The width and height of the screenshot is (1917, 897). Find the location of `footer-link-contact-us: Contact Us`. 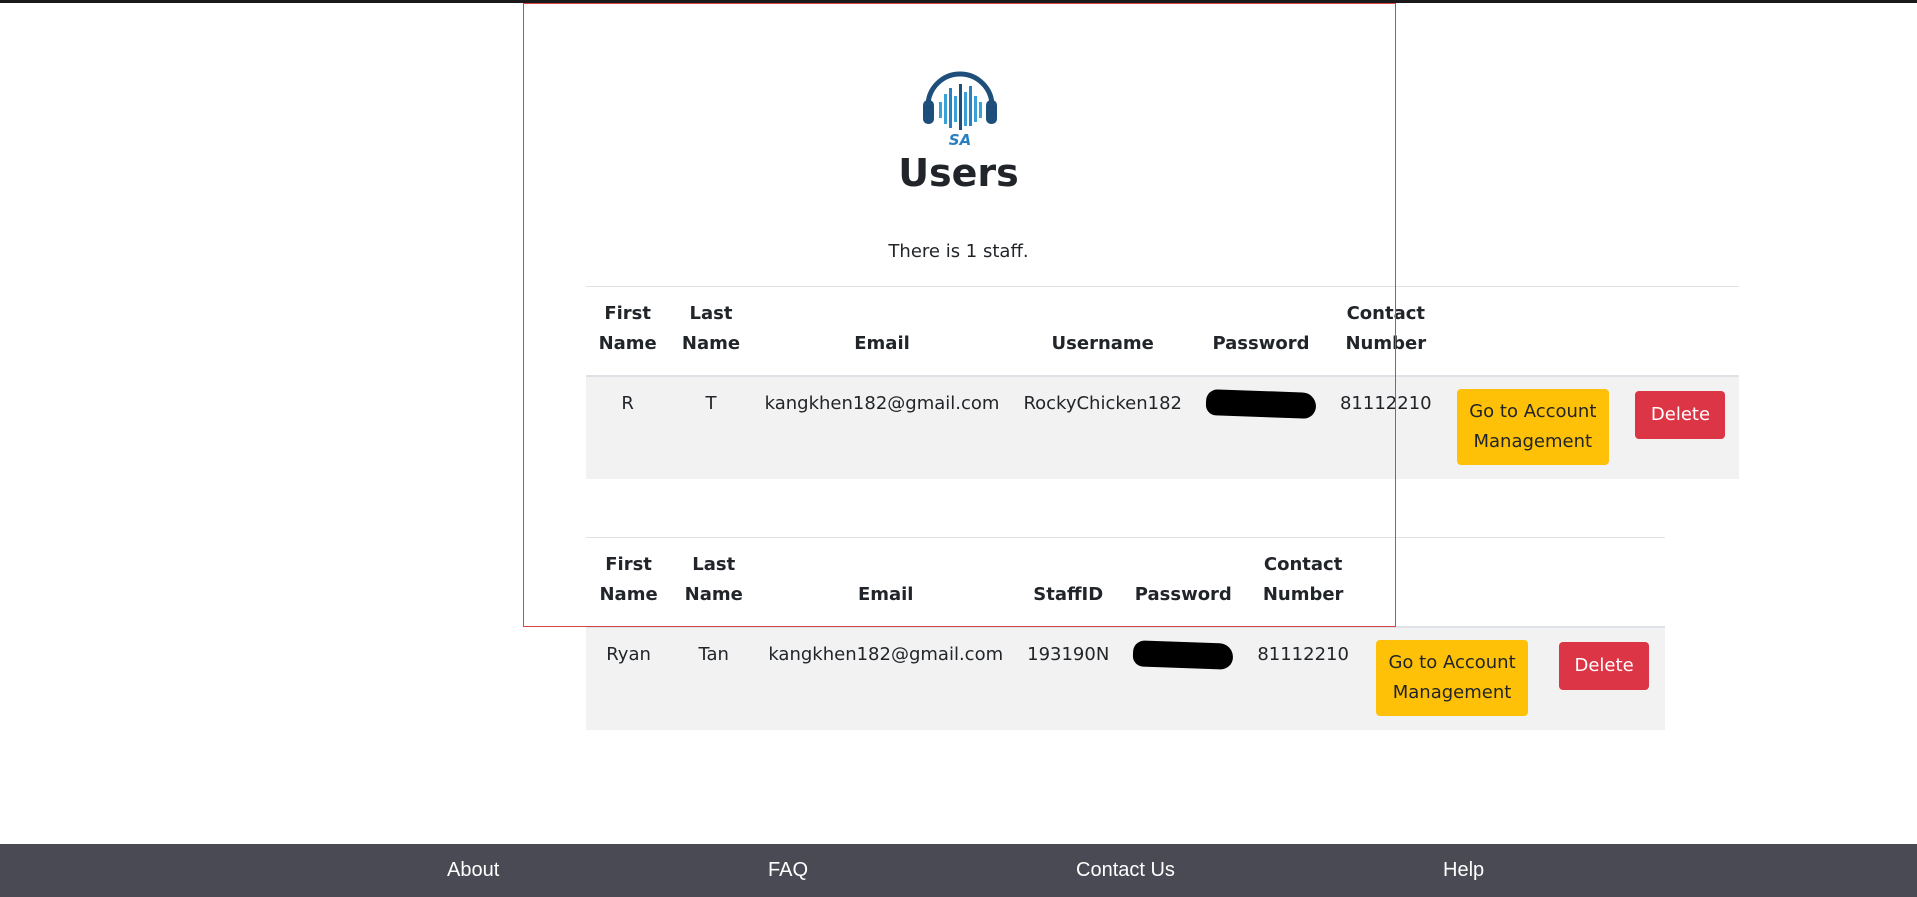

footer-link-contact-us: Contact Us is located at coordinates (1125, 870).